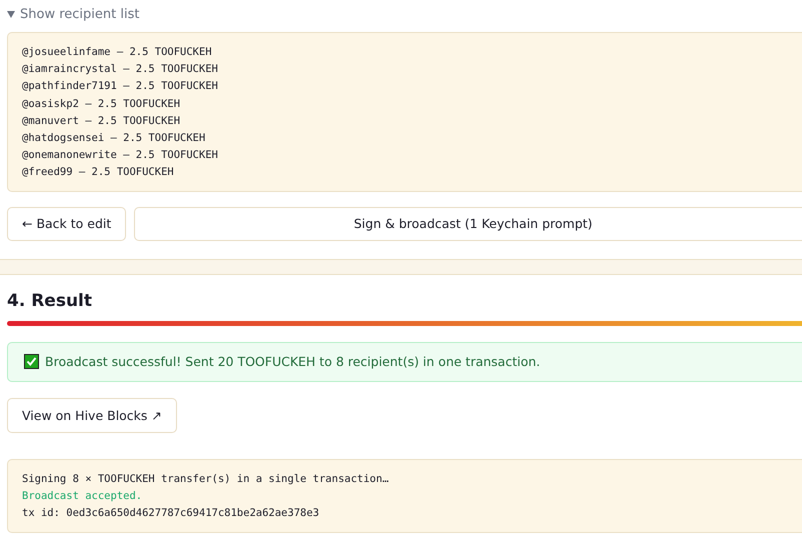  Describe the element at coordinates (102, 104) in the screenshot. I see `recipient-line: @oasiskp2 — 2.5 TOOFUCKEH` at that location.